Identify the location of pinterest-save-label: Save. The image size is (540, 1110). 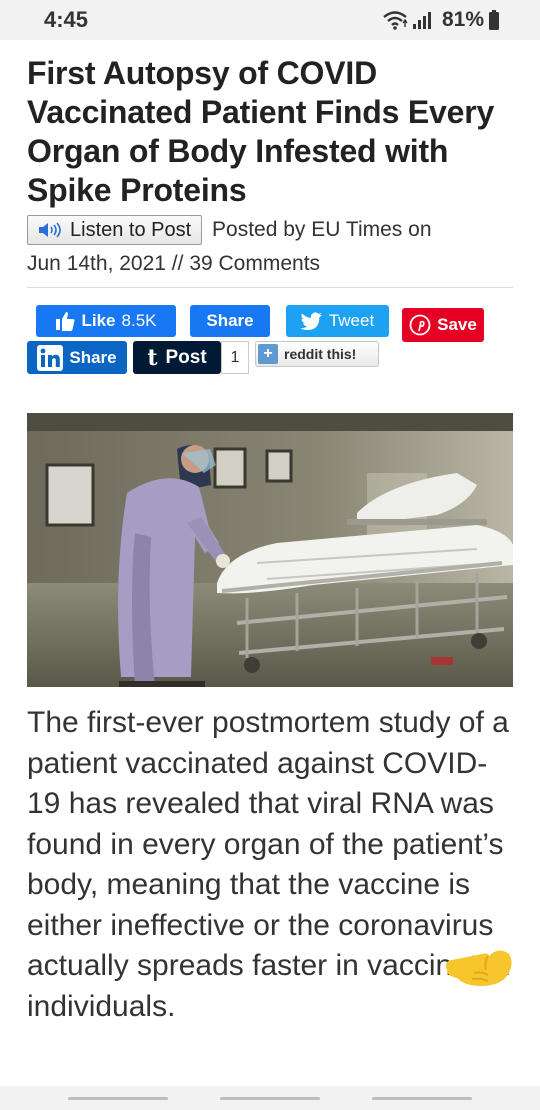
(457, 324).